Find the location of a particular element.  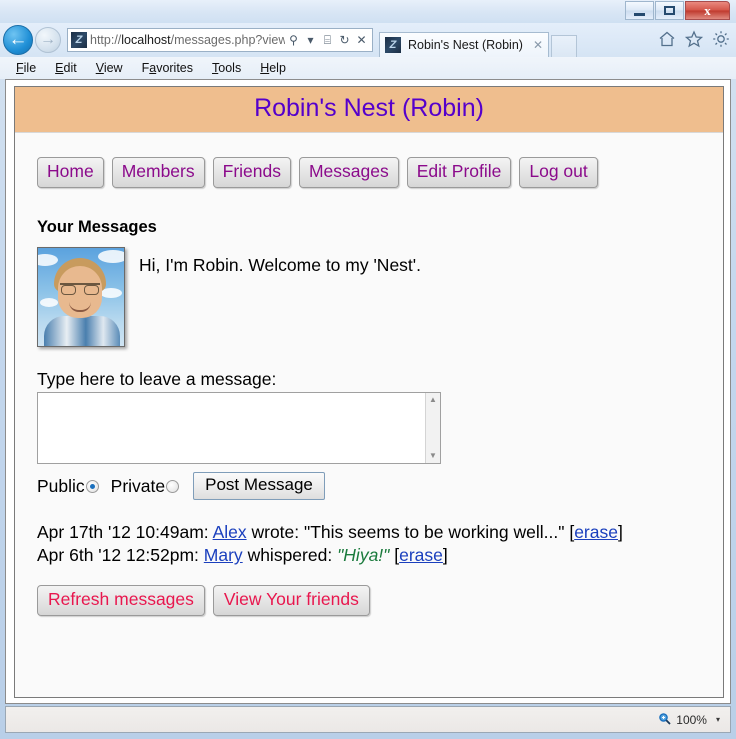

refresh-messages-button: Refresh messages is located at coordinates (121, 600).